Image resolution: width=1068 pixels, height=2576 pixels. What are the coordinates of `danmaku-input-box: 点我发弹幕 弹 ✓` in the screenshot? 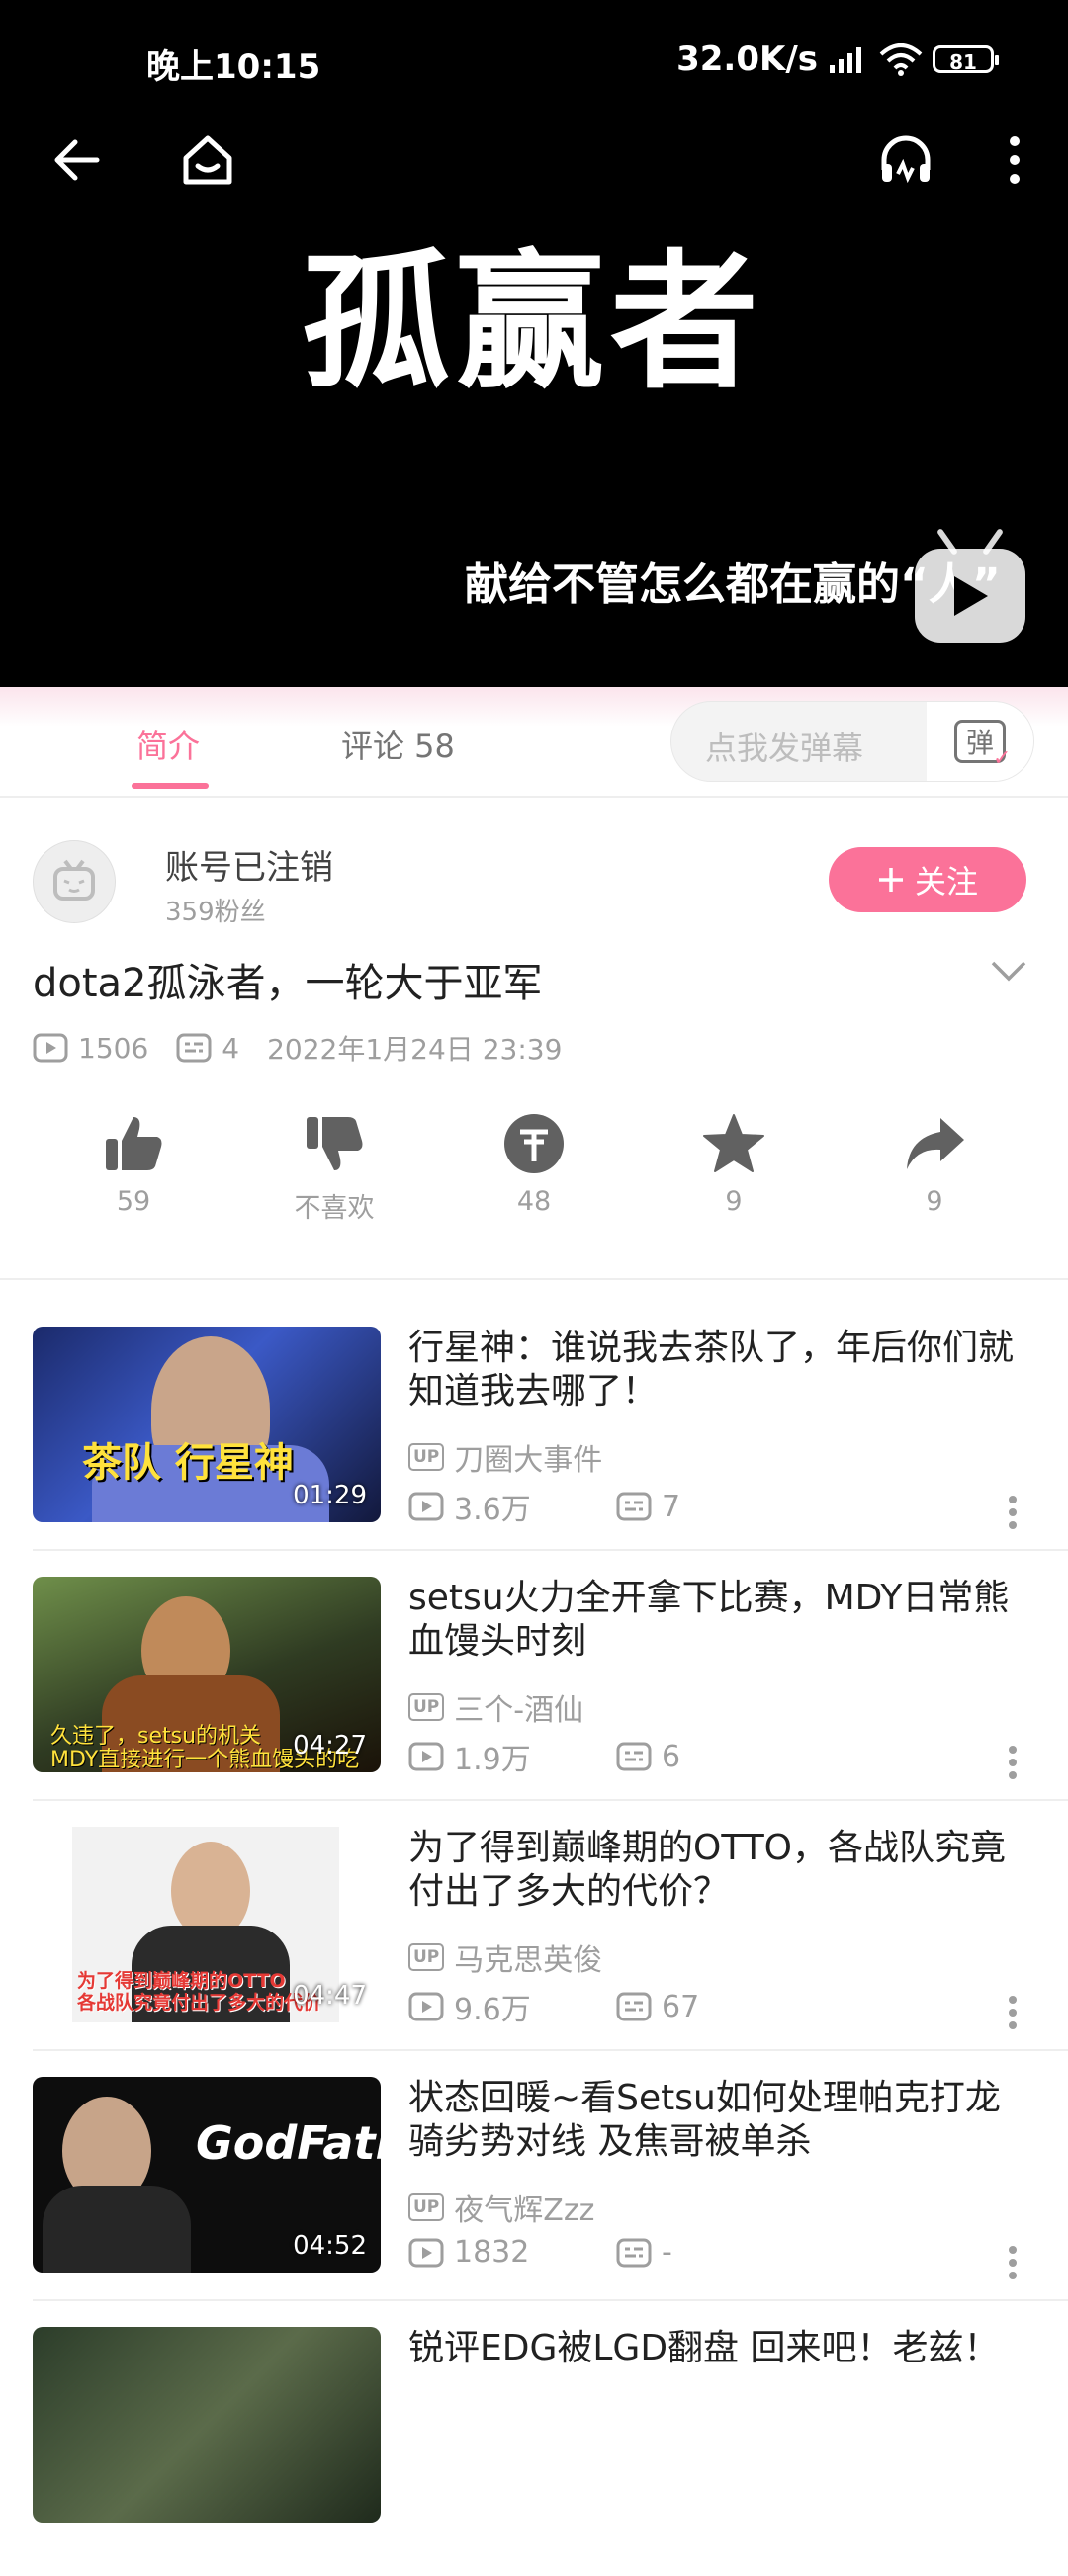 It's located at (852, 741).